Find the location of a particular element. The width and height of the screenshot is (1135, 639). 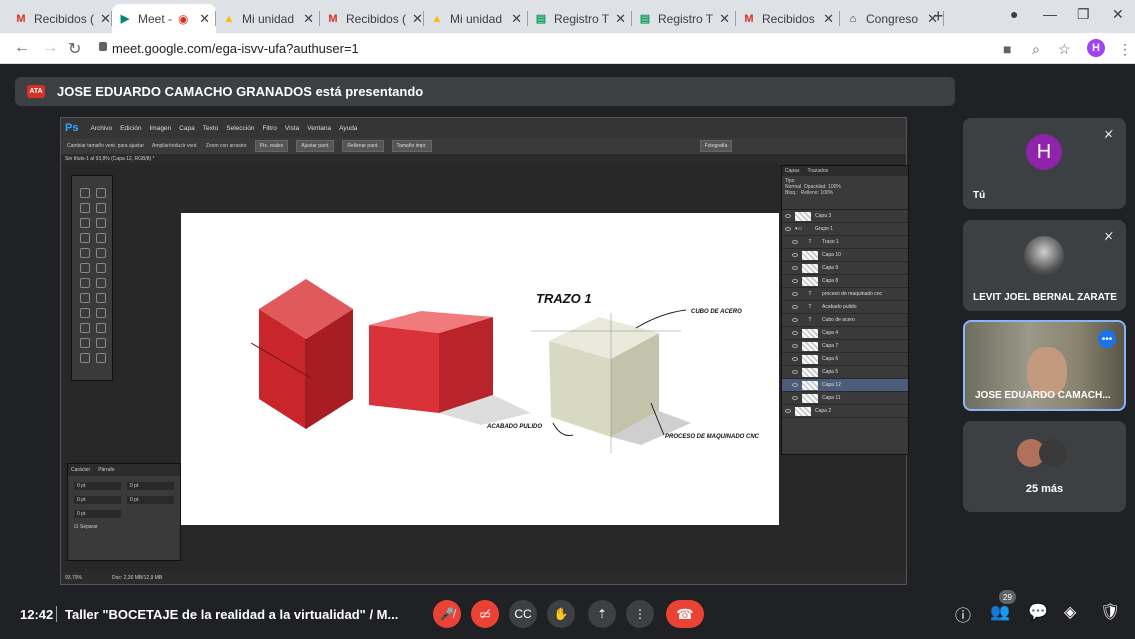

layer-row: Capa 2 is located at coordinates (845, 411).